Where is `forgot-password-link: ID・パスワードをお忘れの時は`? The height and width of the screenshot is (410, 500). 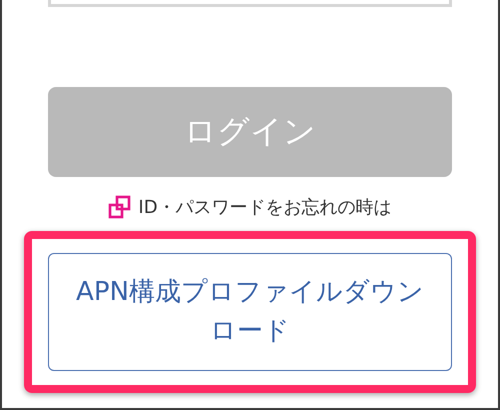 forgot-password-link: ID・パスワードをお忘れの時は is located at coordinates (265, 207).